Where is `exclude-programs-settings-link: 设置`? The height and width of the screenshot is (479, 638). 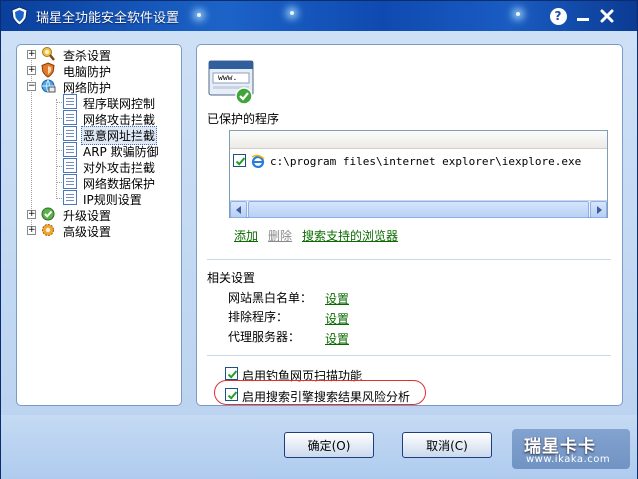
exclude-programs-settings-link: 设置 is located at coordinates (337, 318).